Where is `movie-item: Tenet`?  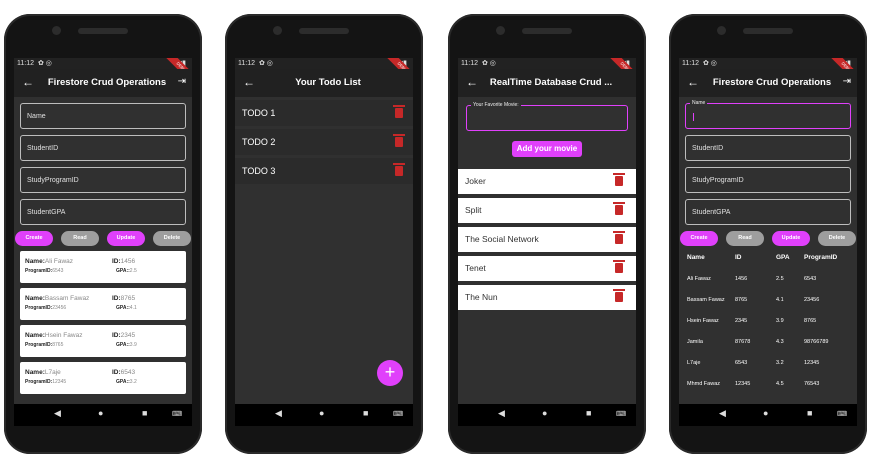
movie-item: Tenet is located at coordinates (547, 268).